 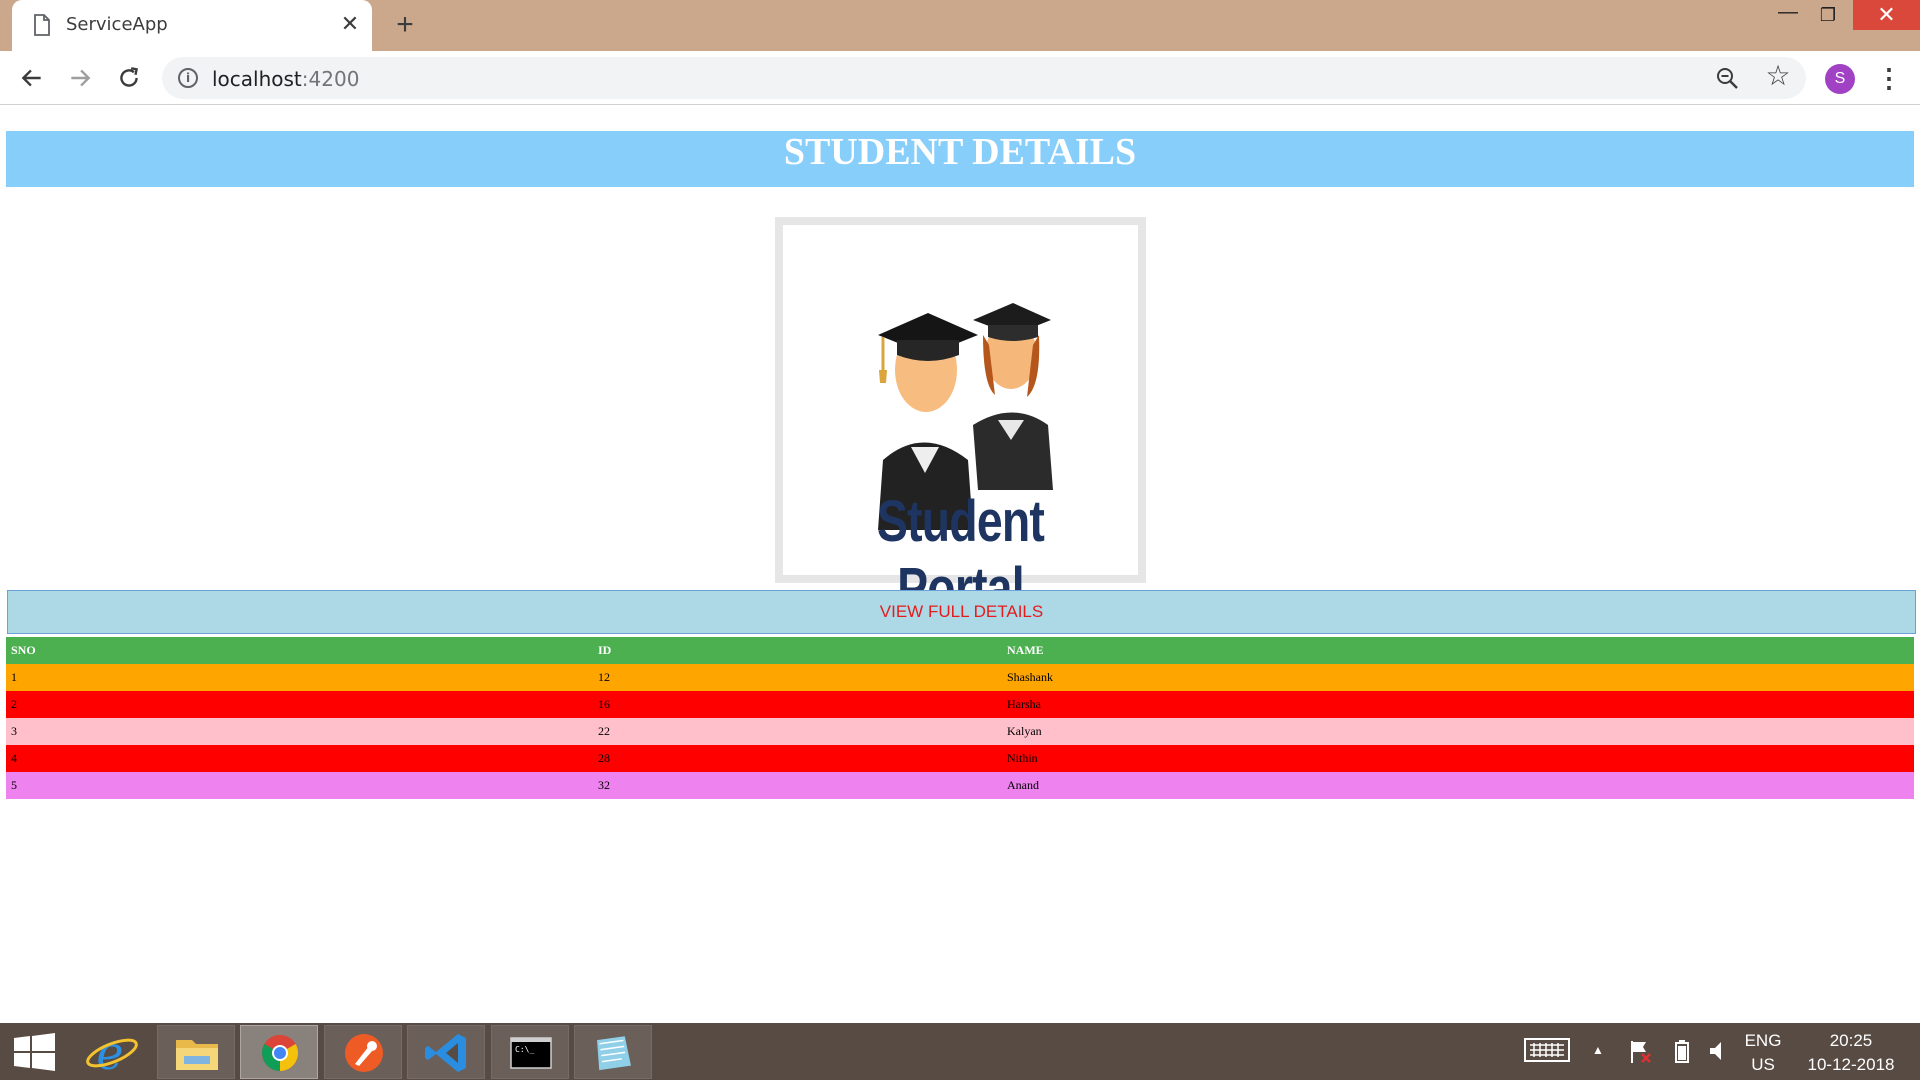 What do you see at coordinates (279, 1052) in the screenshot?
I see `chrome-icon` at bounding box center [279, 1052].